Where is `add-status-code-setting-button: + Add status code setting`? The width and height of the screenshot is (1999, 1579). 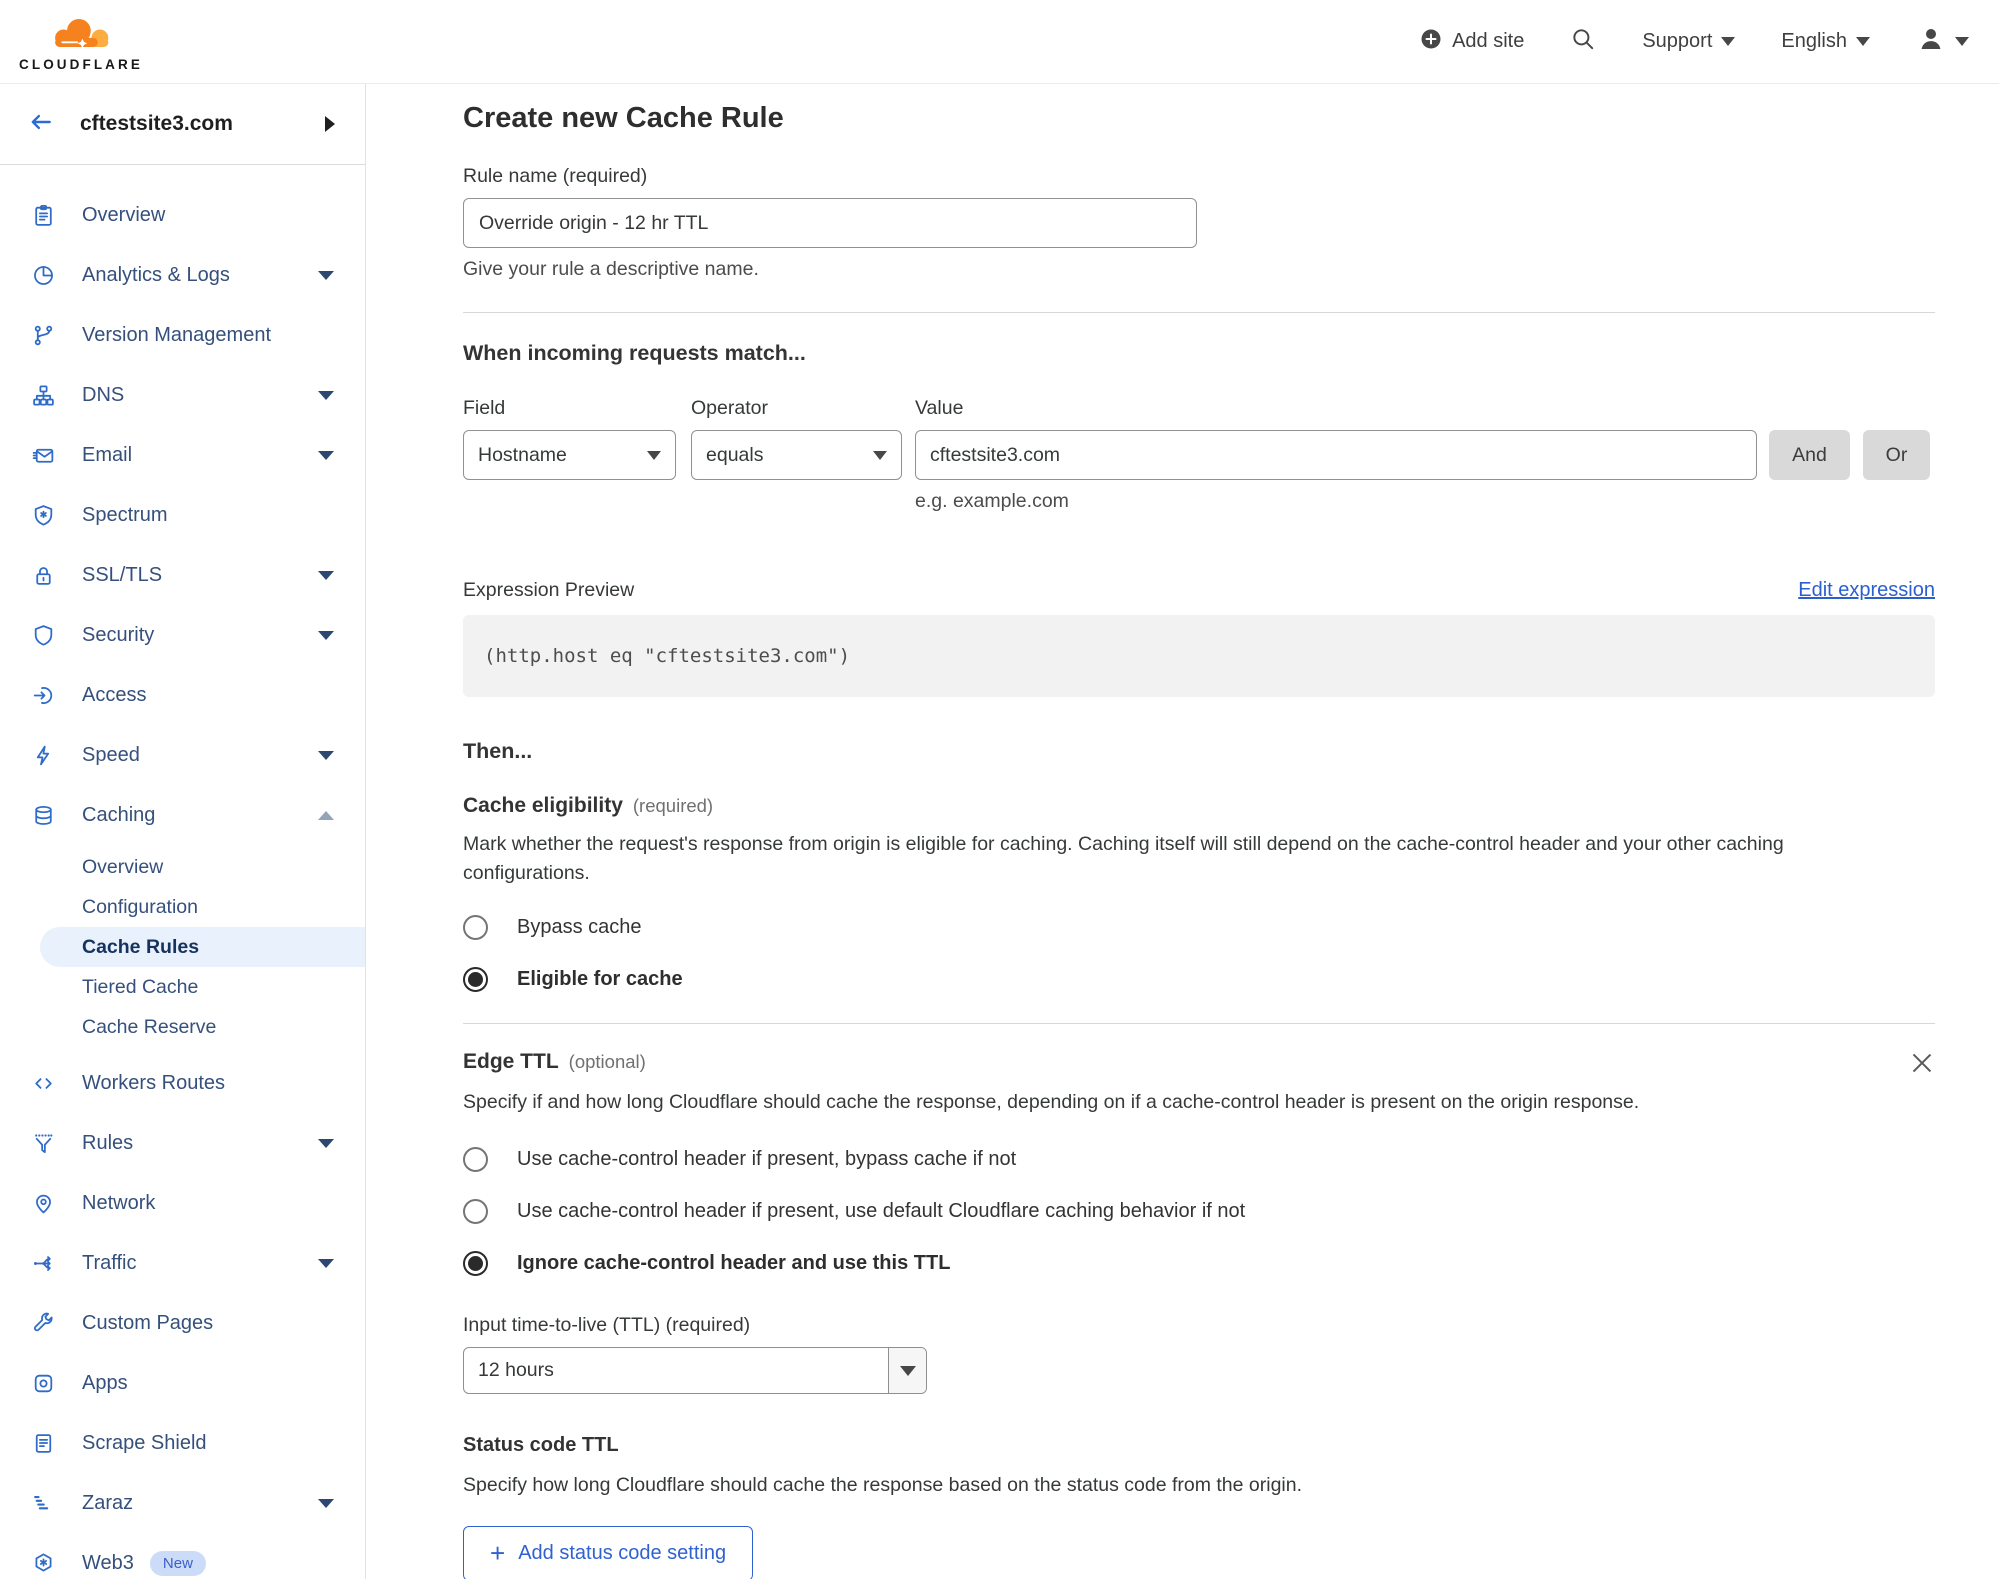 add-status-code-setting-button: + Add status code setting is located at coordinates (608, 1552).